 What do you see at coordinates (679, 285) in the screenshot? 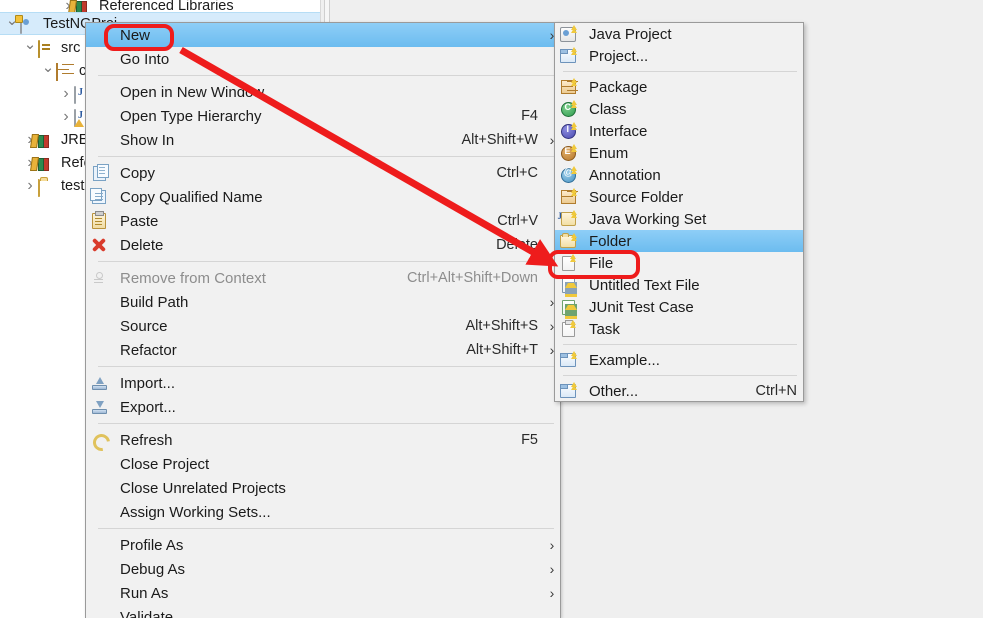
I see `submenu-item-untitled-text-file: Untitled Text File` at bounding box center [679, 285].